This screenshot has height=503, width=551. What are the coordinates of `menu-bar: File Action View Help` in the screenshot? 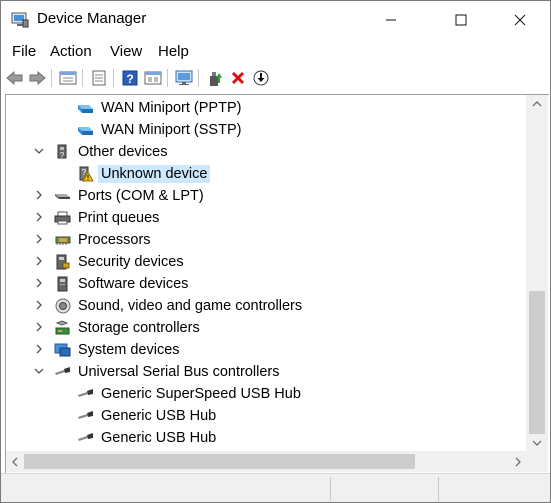 It's located at (275, 52).